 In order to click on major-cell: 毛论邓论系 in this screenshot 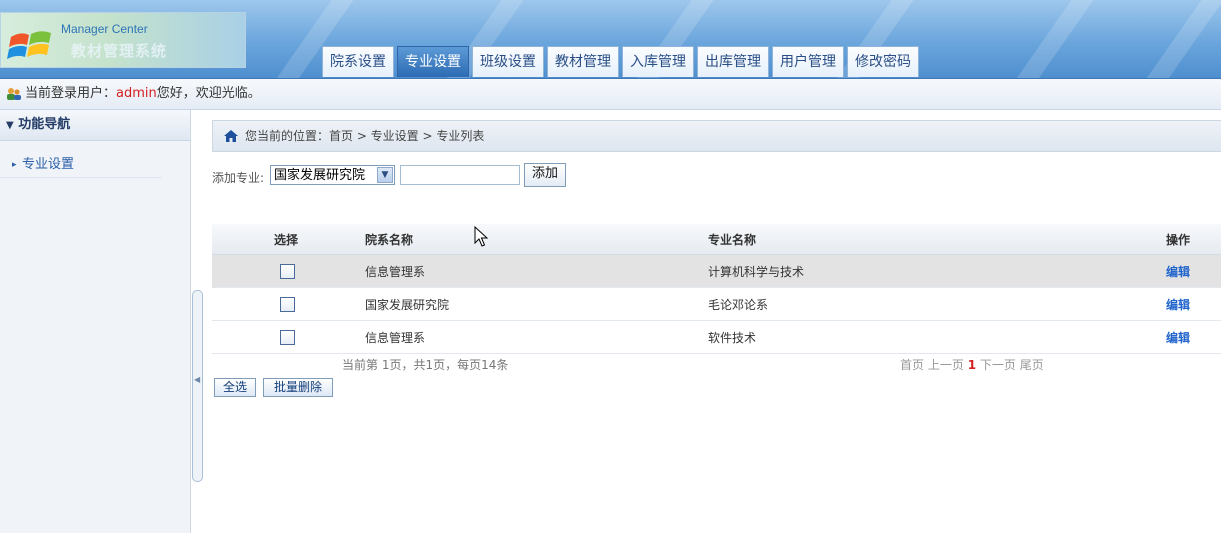, I will do `click(738, 304)`.